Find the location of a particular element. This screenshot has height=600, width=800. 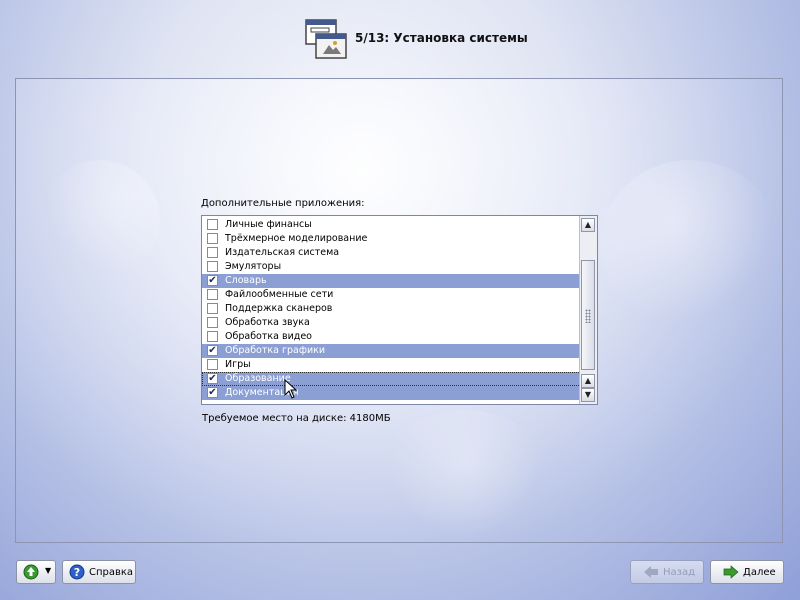

help-button: ? Справка is located at coordinates (99, 572).